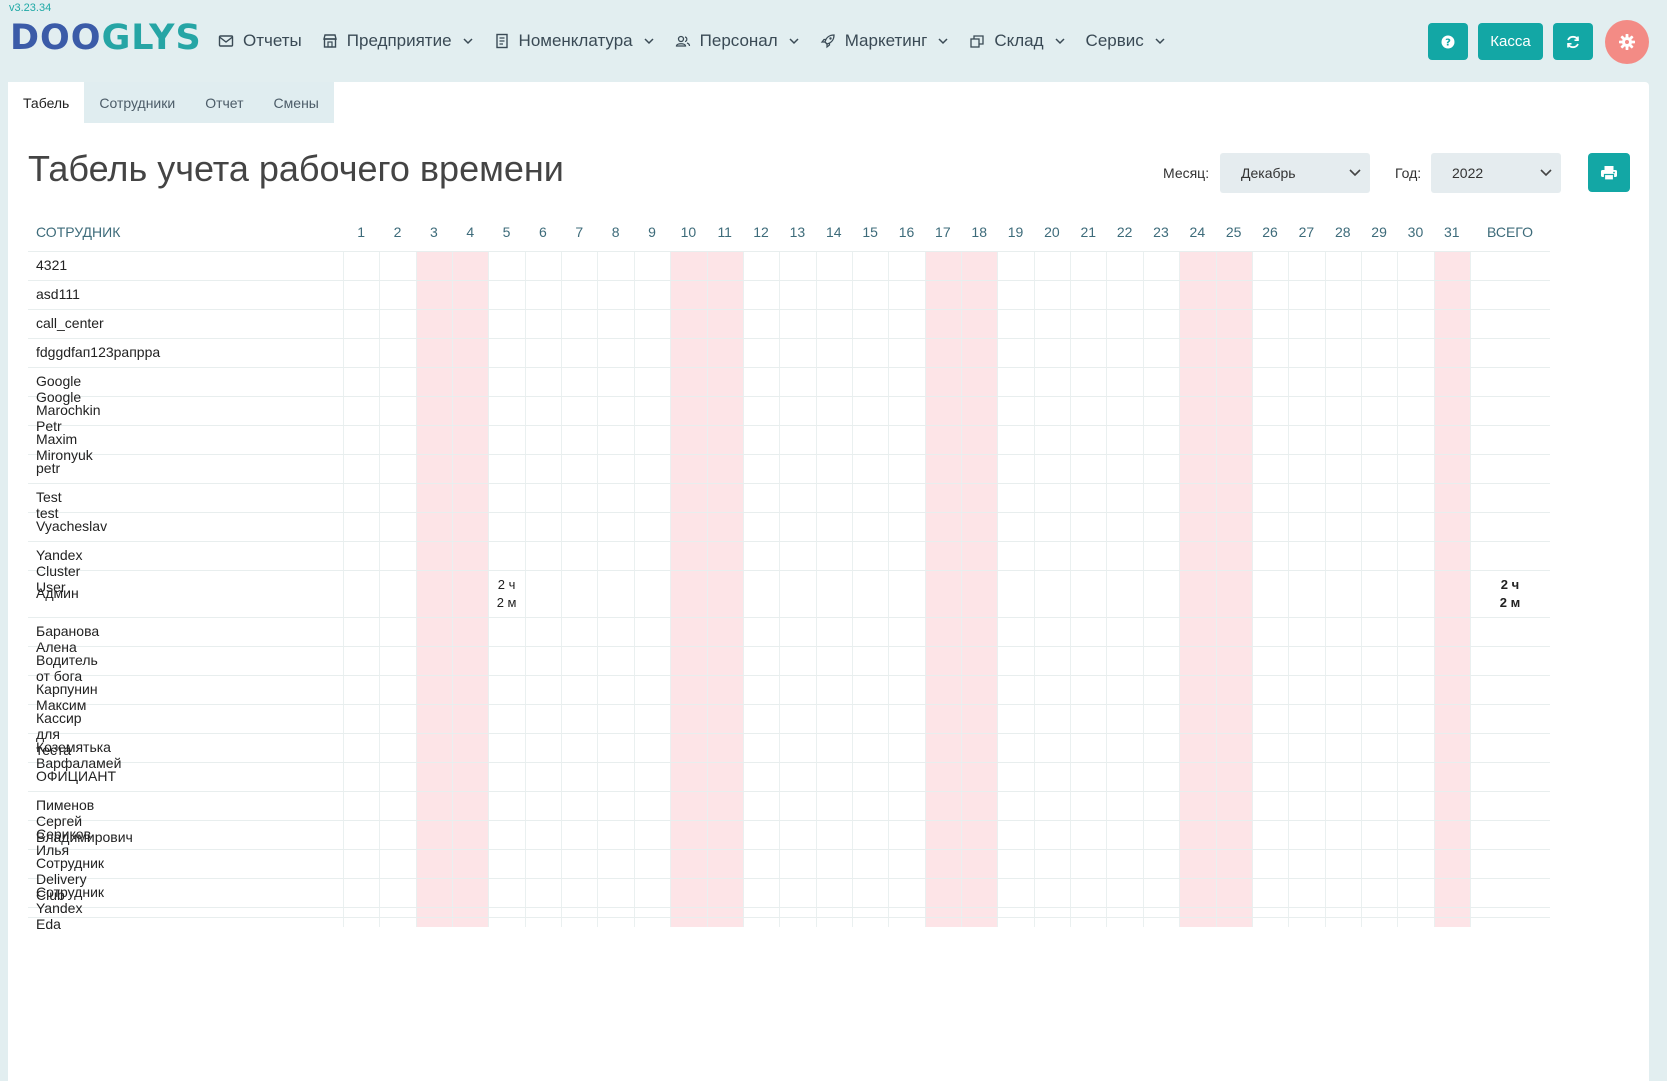 This screenshot has width=1667, height=1081. I want to click on app-version: v3.23.34, so click(30, 8).